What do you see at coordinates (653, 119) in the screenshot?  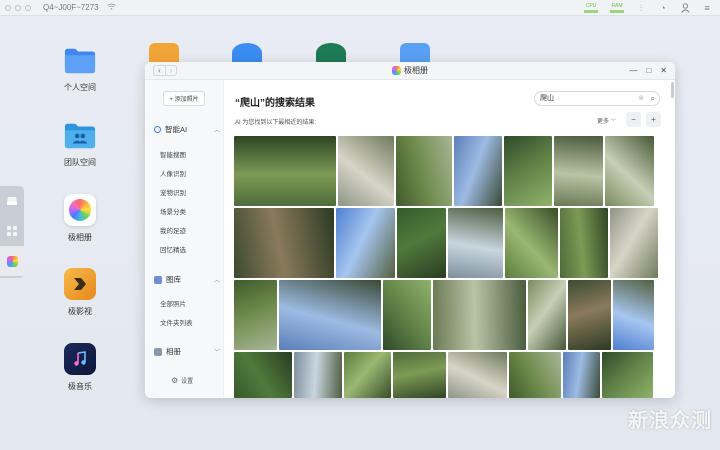 I see `zoom-in-button: +` at bounding box center [653, 119].